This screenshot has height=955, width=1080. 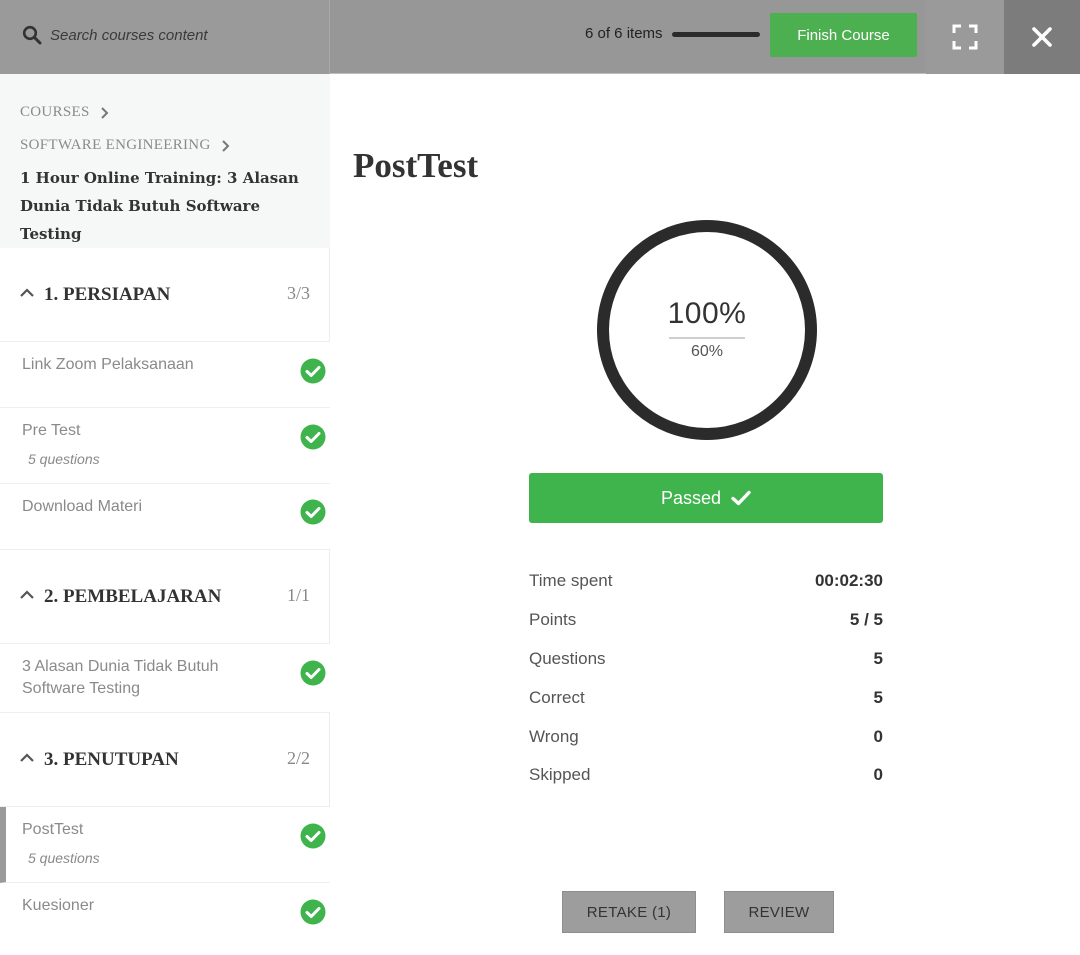 I want to click on section-count: 3/3, so click(x=298, y=293).